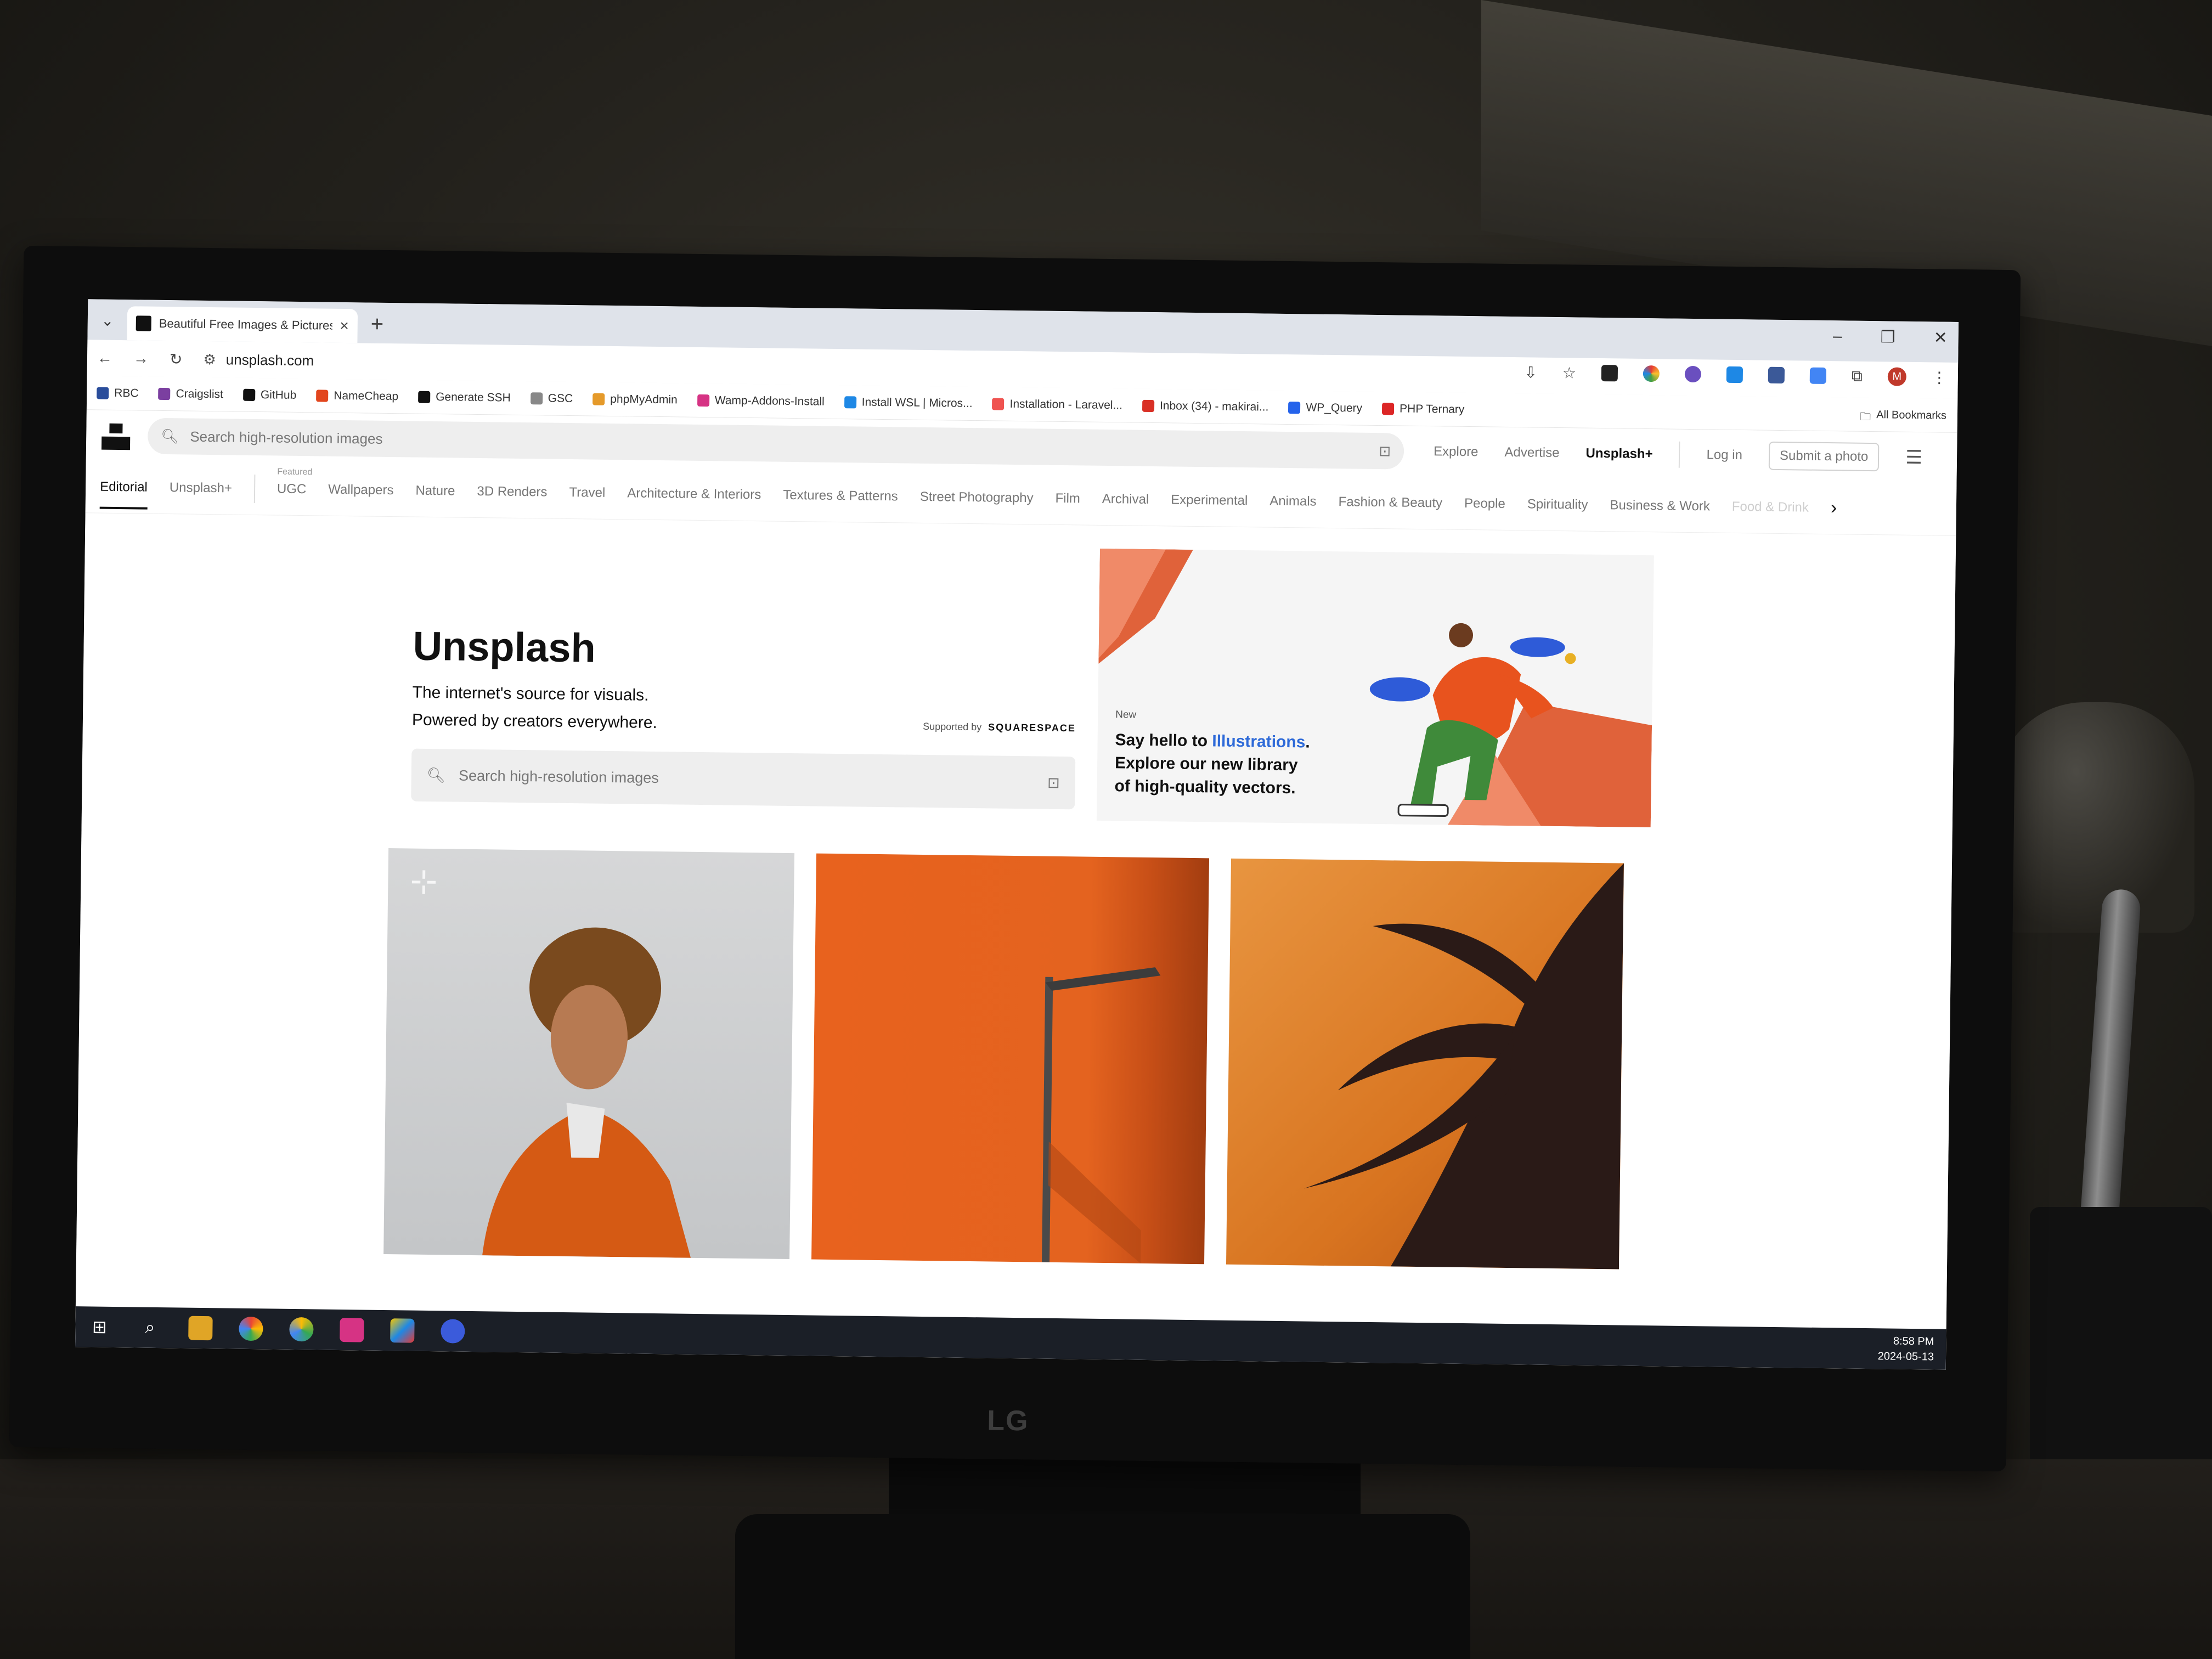  I want to click on hamburger-menu-icon: ☰, so click(1913, 458).